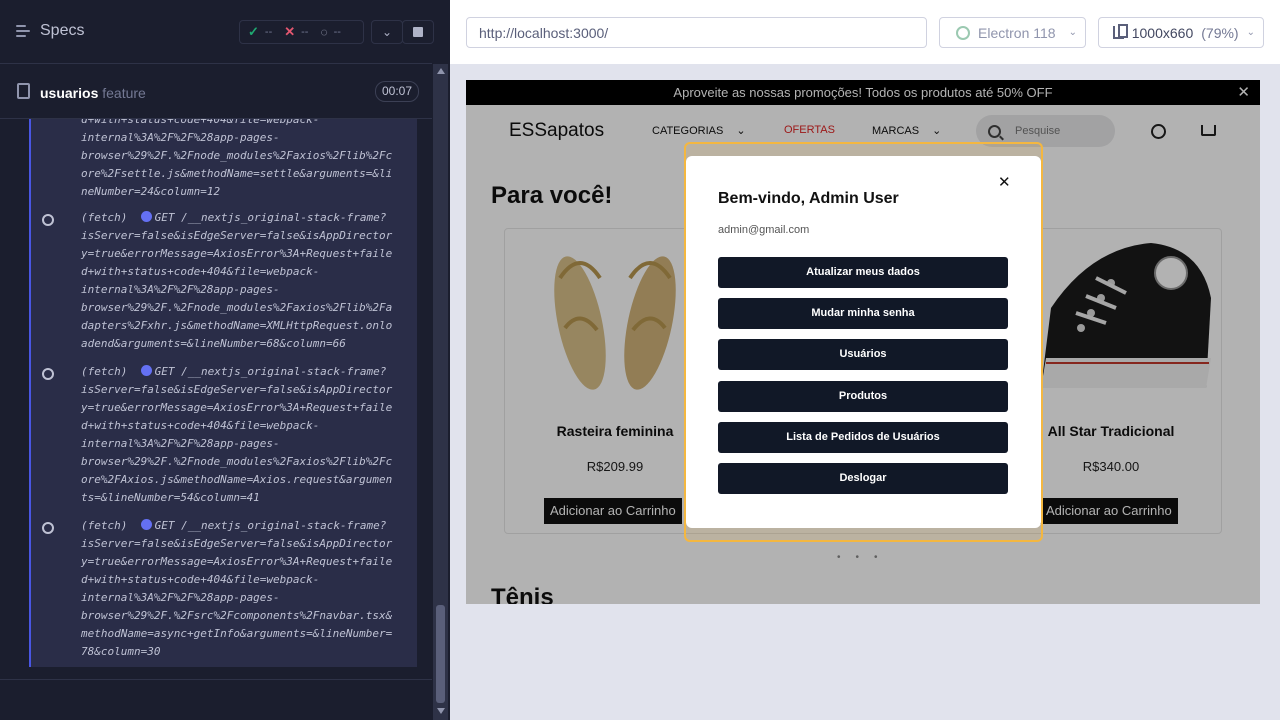  I want to click on change-password-button: Mudar minha senha, so click(863, 313).